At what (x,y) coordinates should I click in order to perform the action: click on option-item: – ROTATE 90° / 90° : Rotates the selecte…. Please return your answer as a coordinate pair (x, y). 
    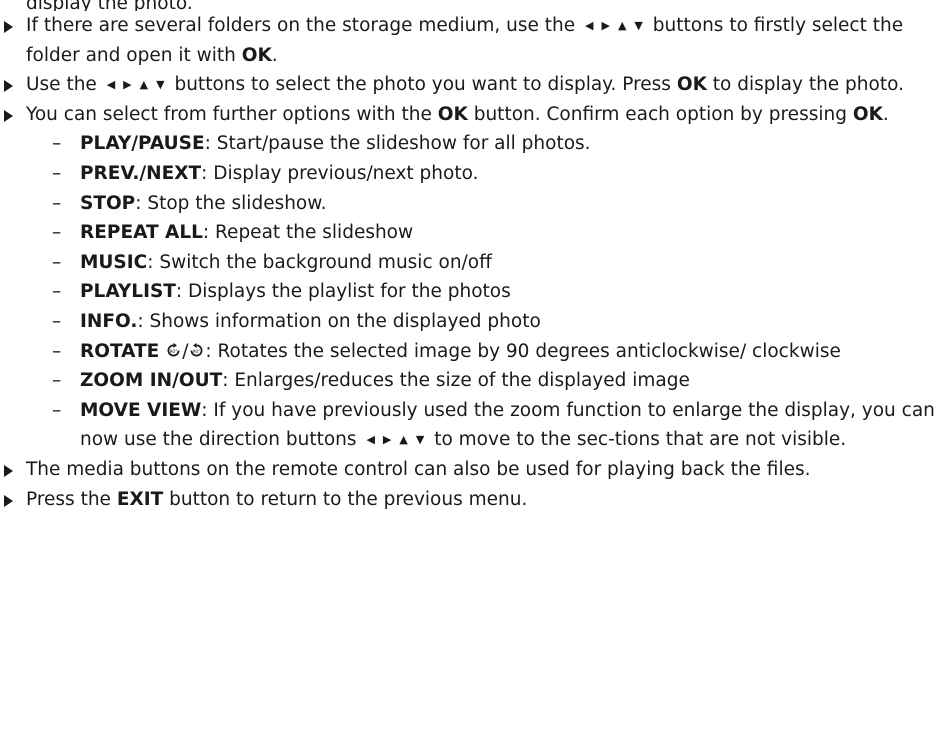
    Looking at the image, I should click on (482, 352).